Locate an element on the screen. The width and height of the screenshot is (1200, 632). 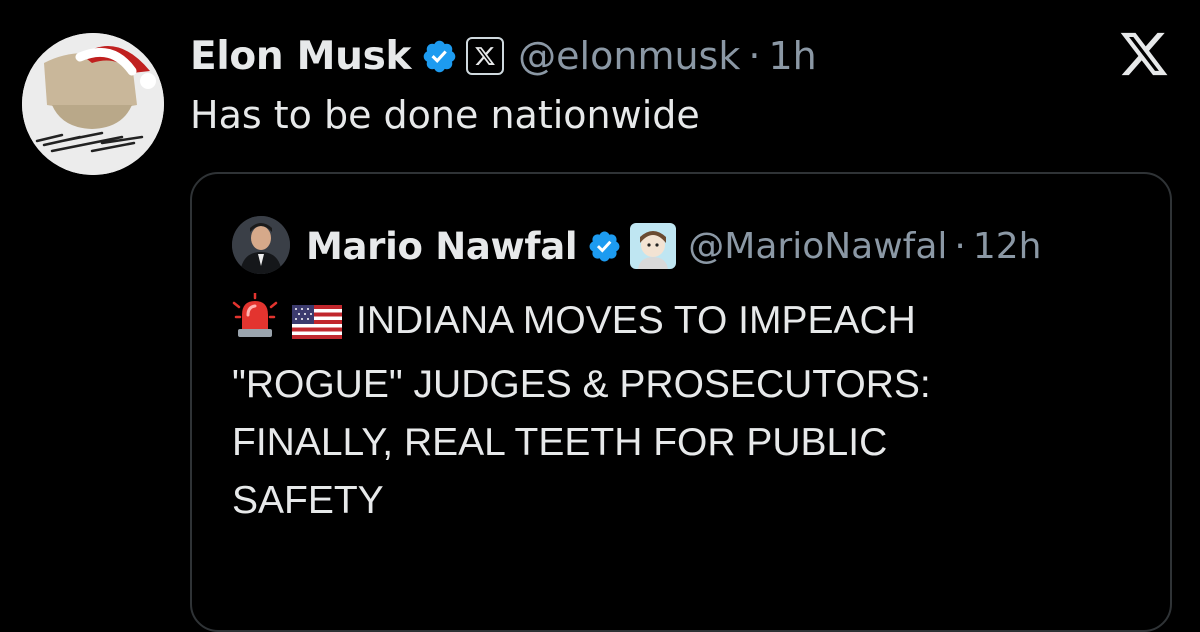
avatar-image is located at coordinates (93, 104).